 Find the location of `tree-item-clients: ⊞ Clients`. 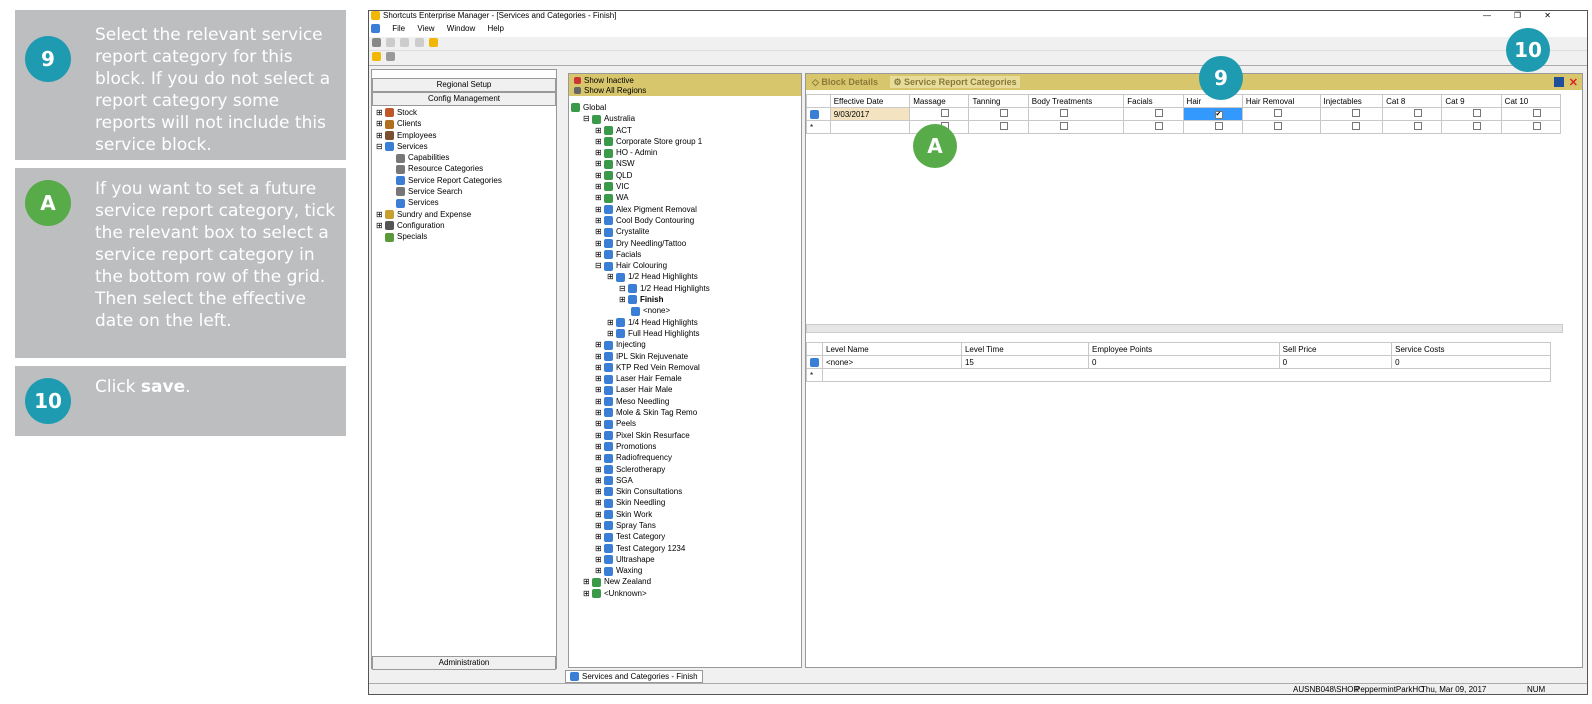

tree-item-clients: ⊞ Clients is located at coordinates (439, 123).